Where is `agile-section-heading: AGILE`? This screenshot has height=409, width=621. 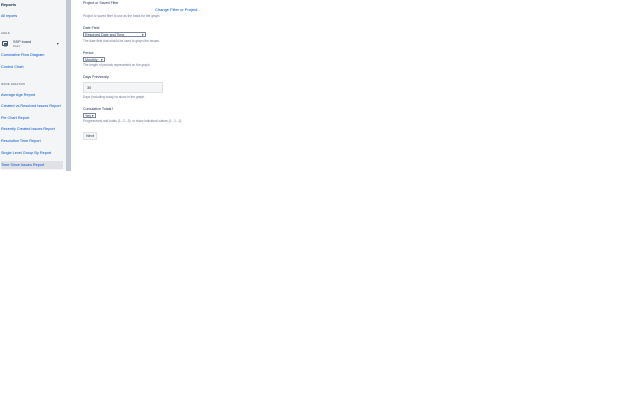
agile-section-heading: AGILE is located at coordinates (5, 33).